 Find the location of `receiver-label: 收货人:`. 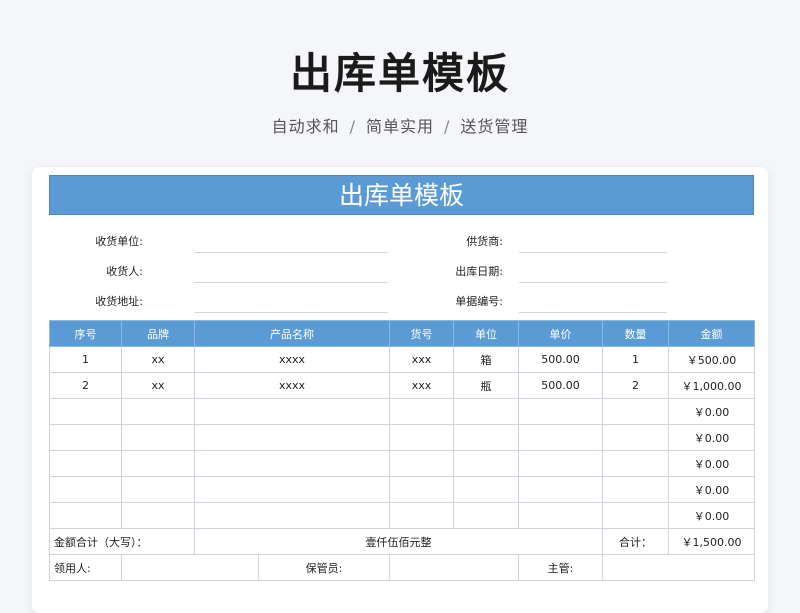

receiver-label: 收货人: is located at coordinates (124, 271).